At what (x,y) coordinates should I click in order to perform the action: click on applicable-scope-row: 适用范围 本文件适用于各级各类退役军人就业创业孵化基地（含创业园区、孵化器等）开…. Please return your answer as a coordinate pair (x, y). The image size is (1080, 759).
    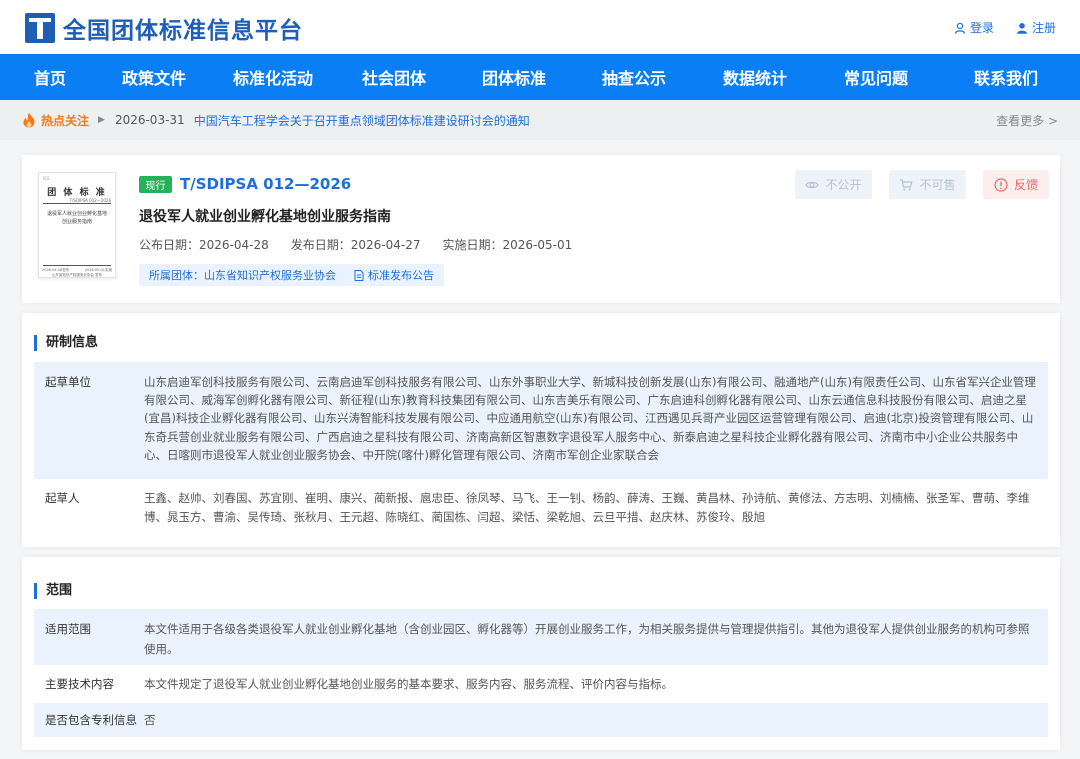
    Looking at the image, I should click on (541, 637).